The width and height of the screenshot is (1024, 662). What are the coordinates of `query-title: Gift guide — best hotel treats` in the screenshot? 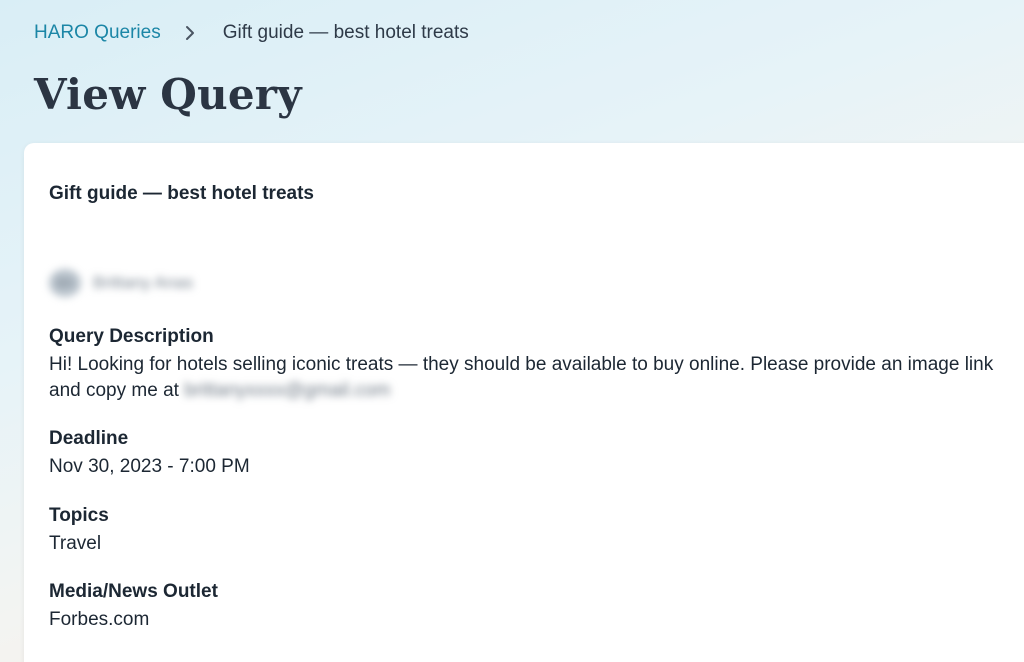 It's located at (181, 193).